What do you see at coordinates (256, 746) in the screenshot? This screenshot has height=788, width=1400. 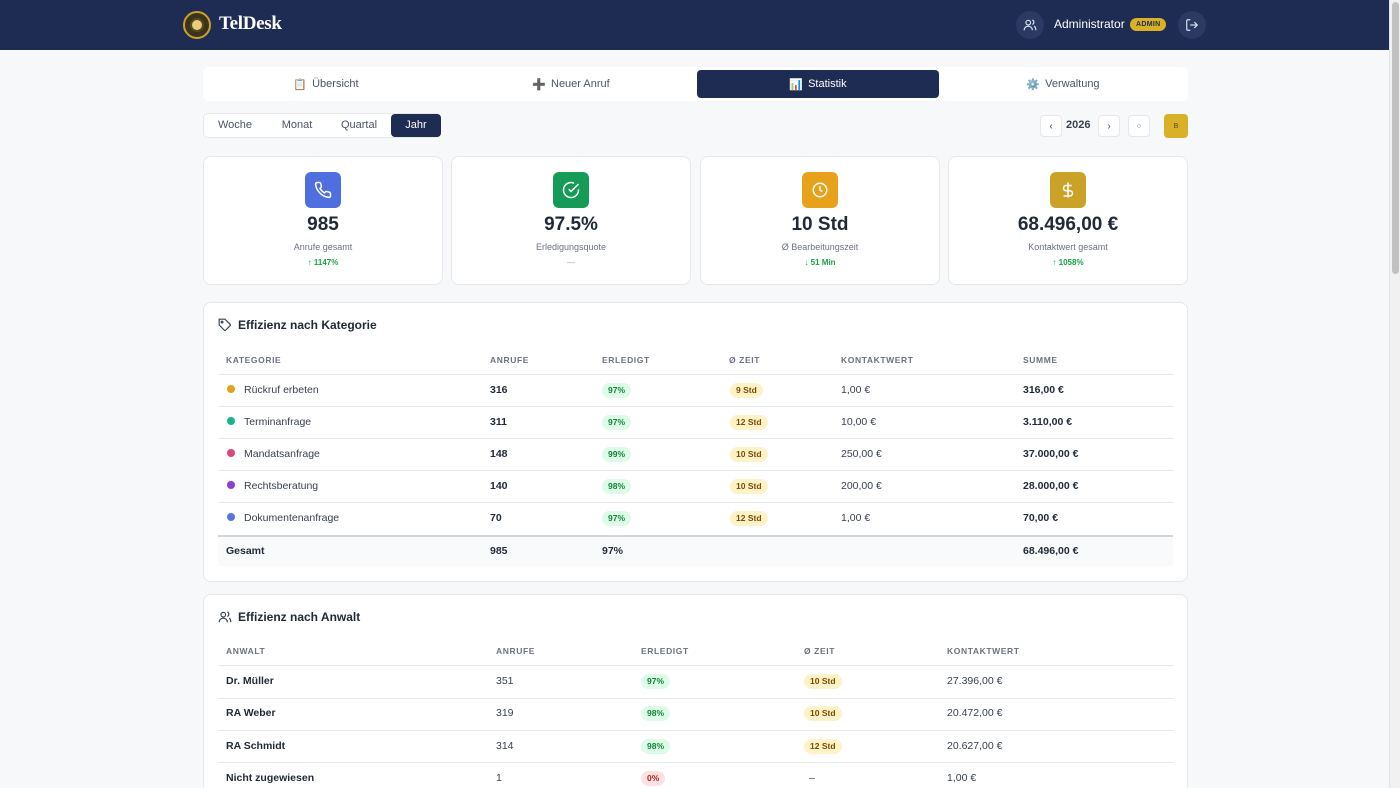 I see `lawyer-name: RA Schmidt` at bounding box center [256, 746].